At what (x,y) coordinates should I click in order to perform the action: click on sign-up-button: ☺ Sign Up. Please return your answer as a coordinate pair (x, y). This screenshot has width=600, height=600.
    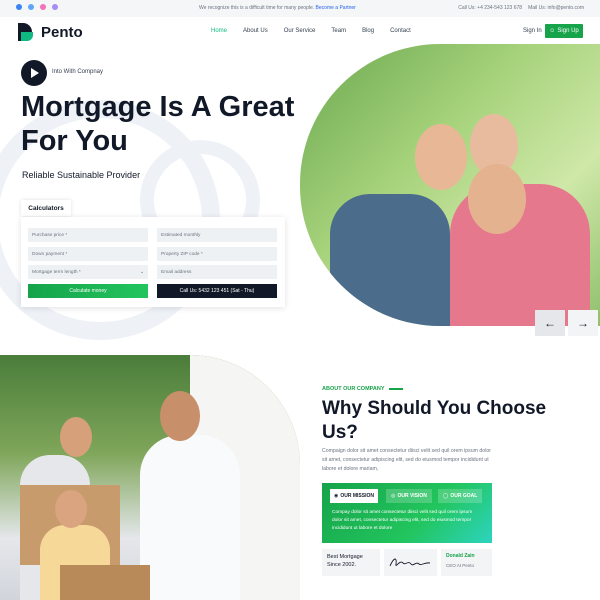
    Looking at the image, I should click on (564, 31).